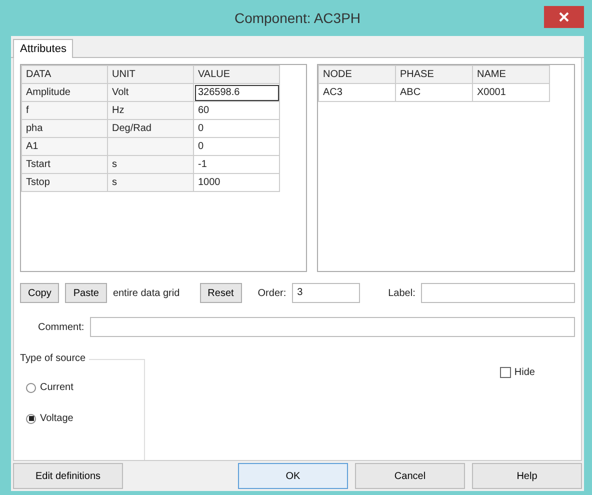 The width and height of the screenshot is (592, 495). What do you see at coordinates (237, 165) in the screenshot?
I see `table-cell: -1` at bounding box center [237, 165].